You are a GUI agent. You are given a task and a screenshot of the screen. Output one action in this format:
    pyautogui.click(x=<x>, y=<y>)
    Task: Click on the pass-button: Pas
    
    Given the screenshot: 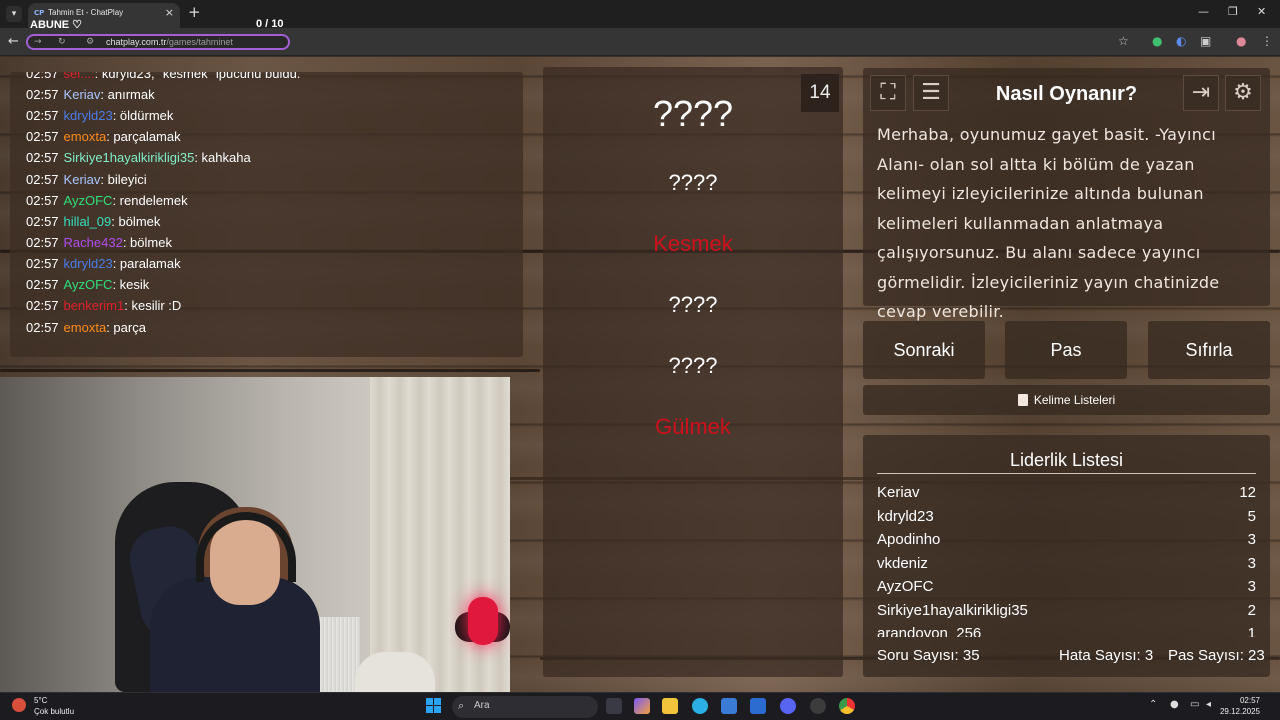 What is the action you would take?
    pyautogui.click(x=1066, y=350)
    